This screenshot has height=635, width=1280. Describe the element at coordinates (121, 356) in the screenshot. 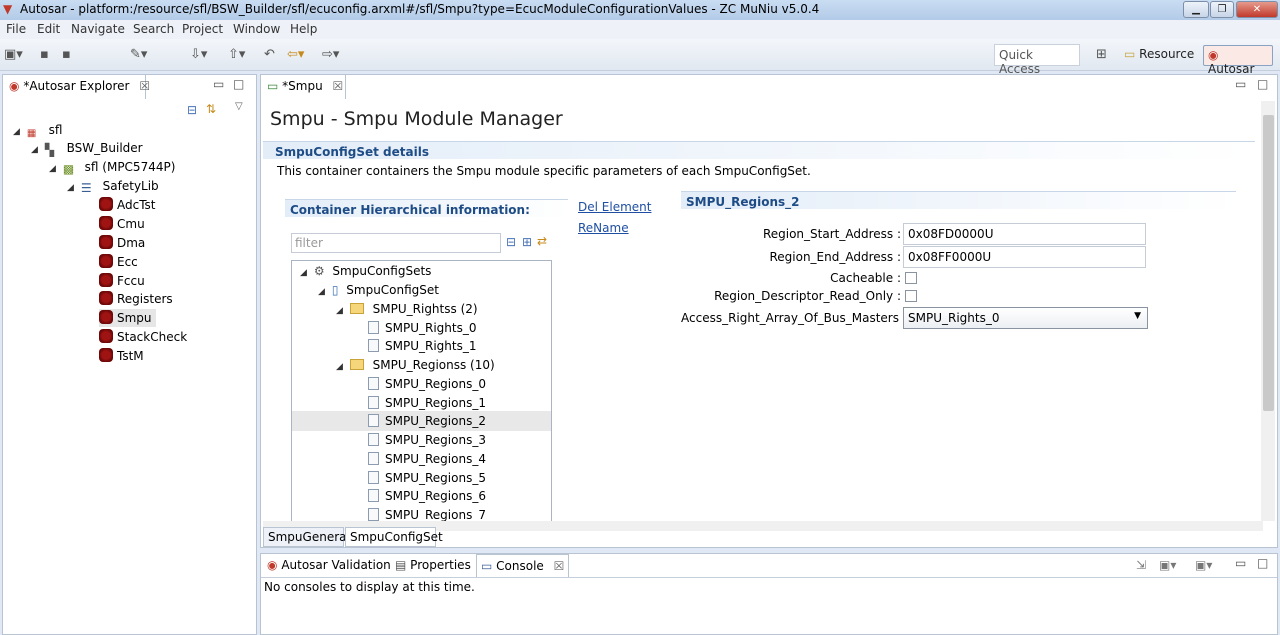

I see `tree-node-module: TstM` at that location.